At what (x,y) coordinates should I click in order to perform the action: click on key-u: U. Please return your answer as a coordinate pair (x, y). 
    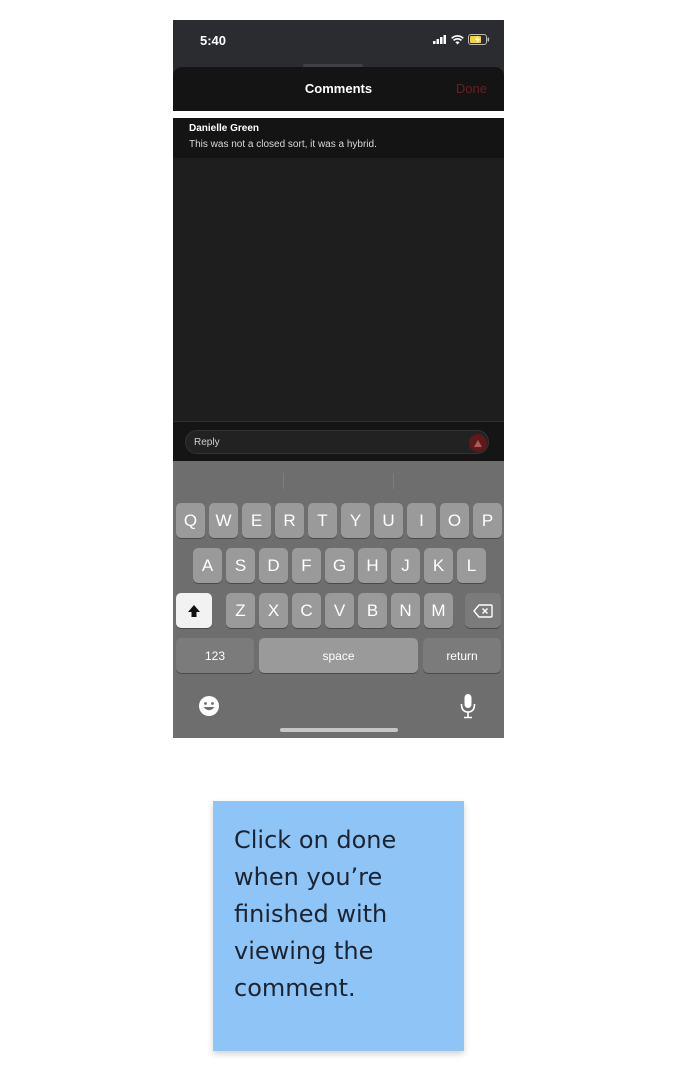
    Looking at the image, I should click on (388, 520).